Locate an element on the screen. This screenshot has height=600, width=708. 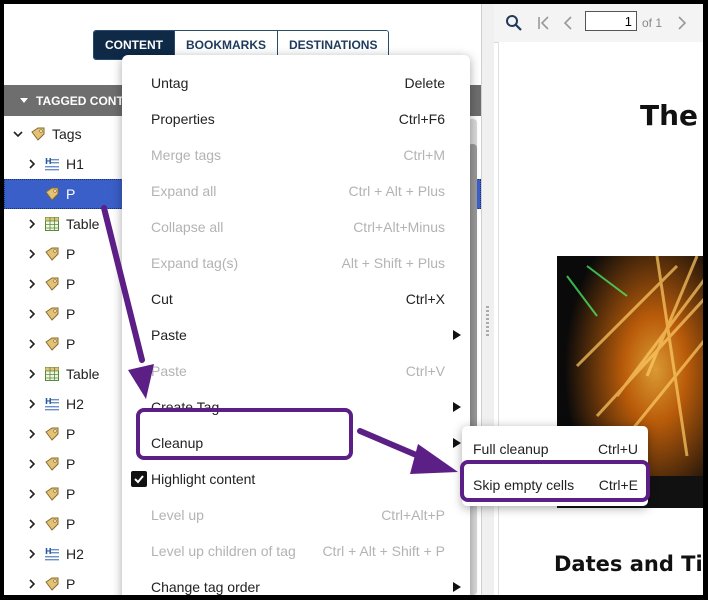
cleanup-highlight-box is located at coordinates (244, 434).